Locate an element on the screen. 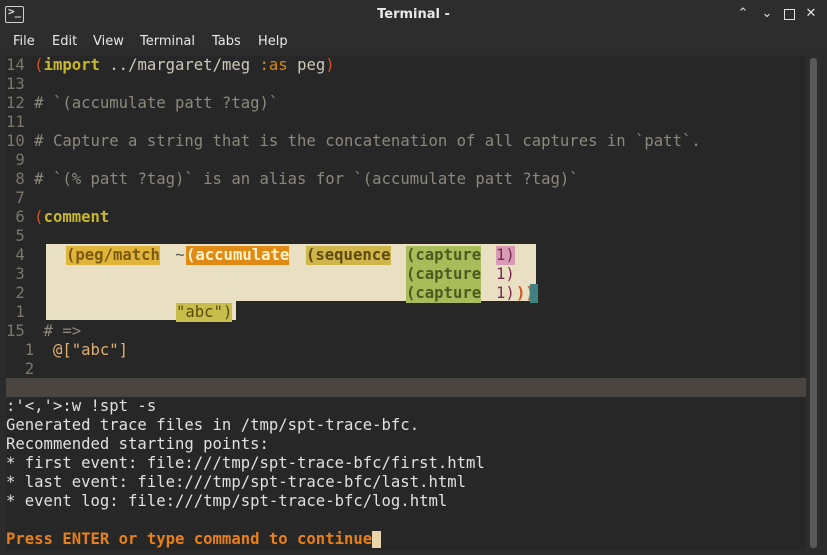 This screenshot has height=555, width=827. abc-string: "abc") is located at coordinates (204, 312).